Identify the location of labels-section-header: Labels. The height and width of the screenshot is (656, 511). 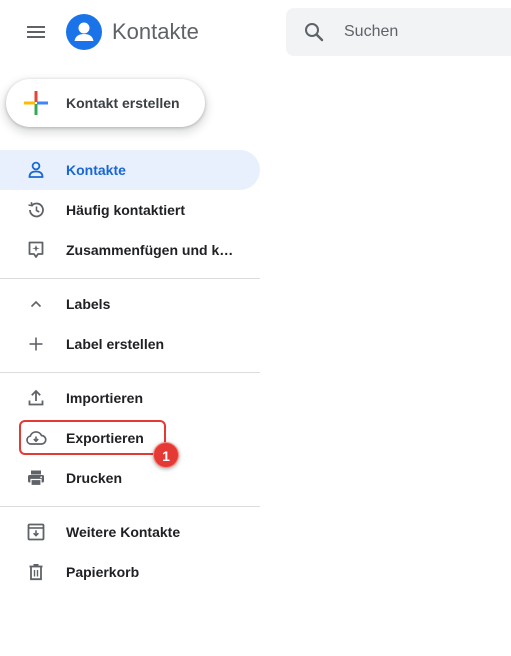
(130, 304).